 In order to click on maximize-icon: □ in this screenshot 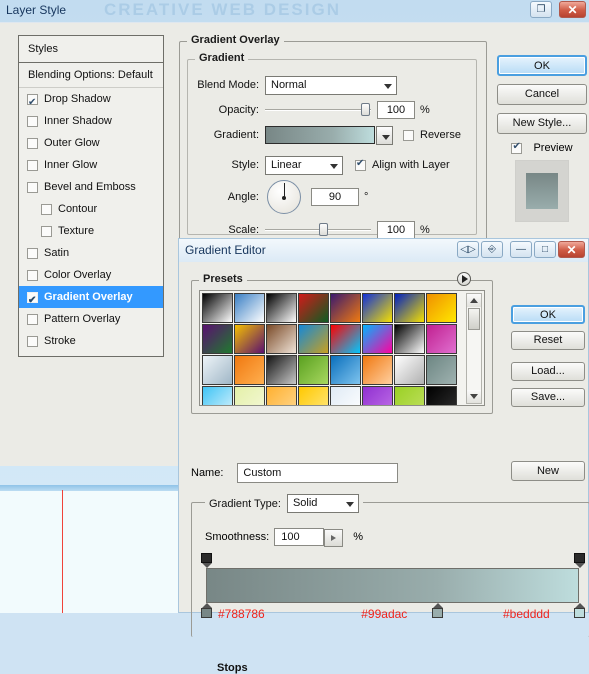, I will do `click(545, 249)`.